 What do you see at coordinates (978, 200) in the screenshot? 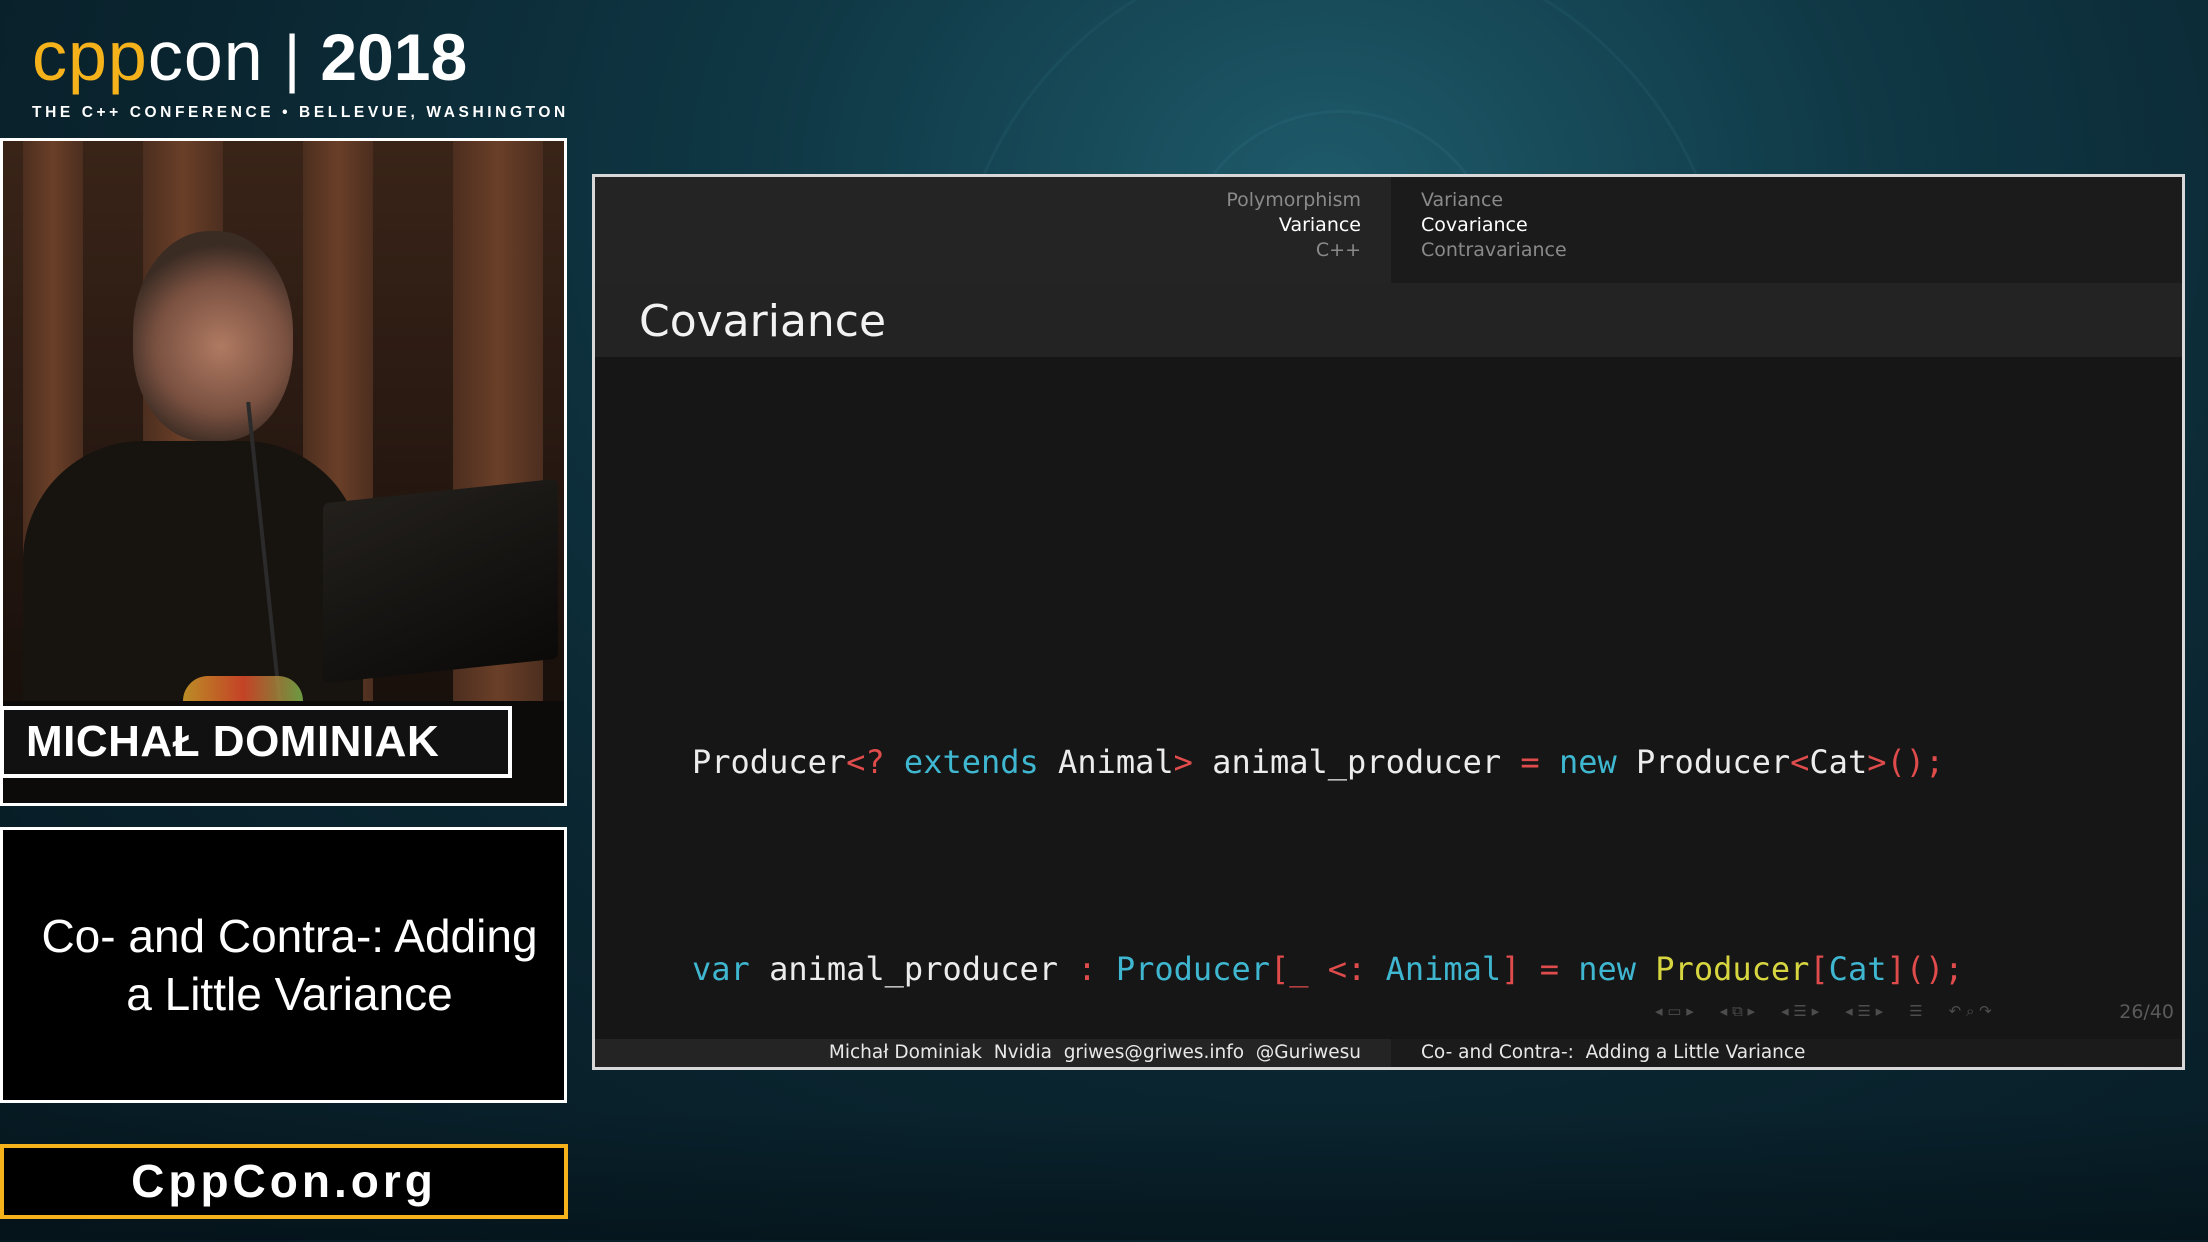
I see `nav-section-polymorphism: Polymorphism` at bounding box center [978, 200].